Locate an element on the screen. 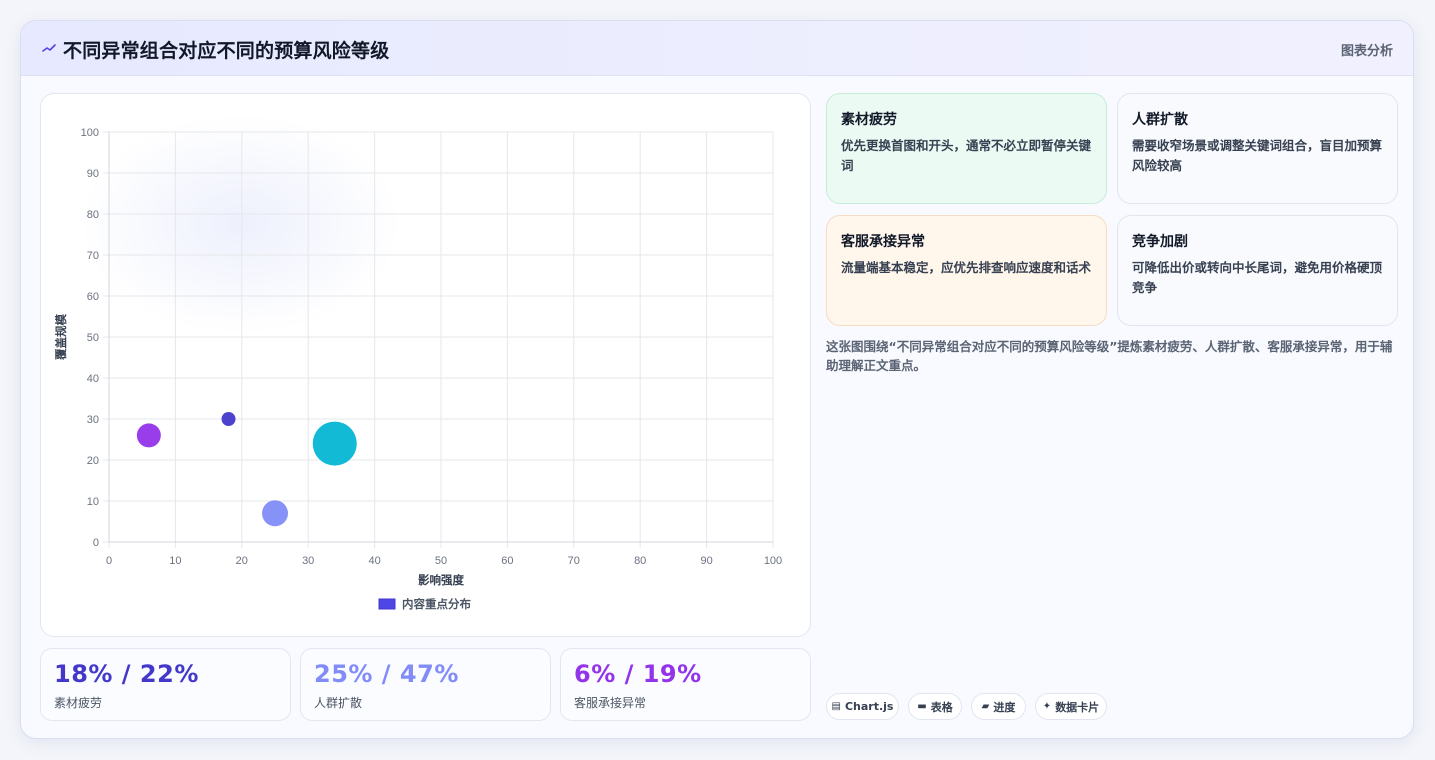 Image resolution: width=1435 pixels, height=760 pixels. info-card-desc: 需要收窄场景或调整关键词组合，盲目加预算风险较高 is located at coordinates (1257, 155).